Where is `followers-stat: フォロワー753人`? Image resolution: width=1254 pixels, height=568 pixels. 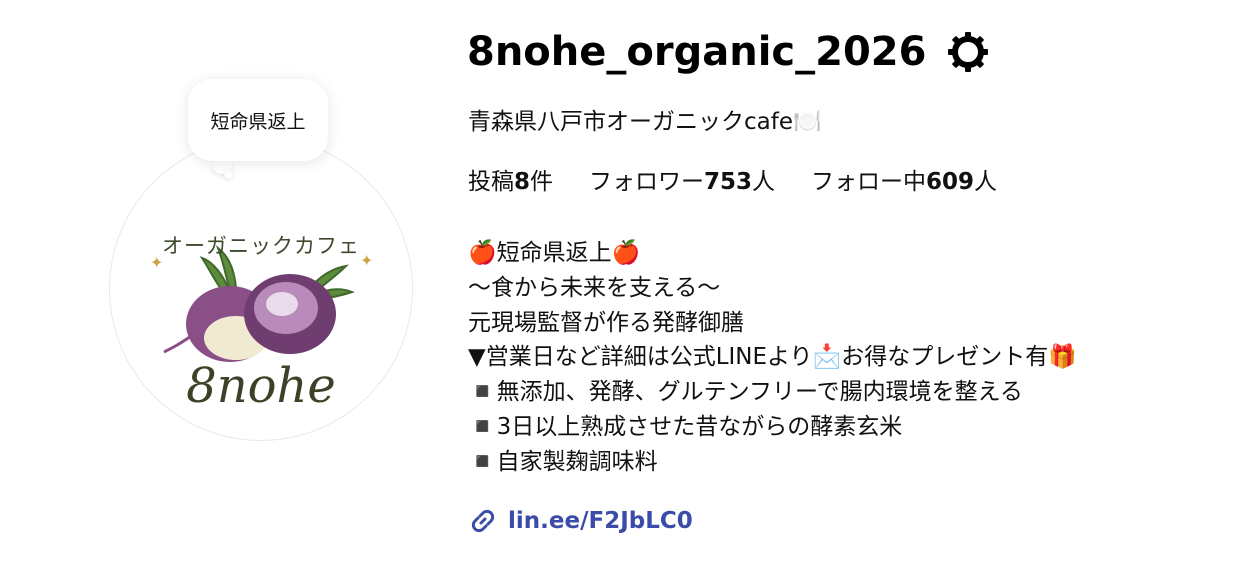 followers-stat: フォロワー753人 is located at coordinates (682, 179).